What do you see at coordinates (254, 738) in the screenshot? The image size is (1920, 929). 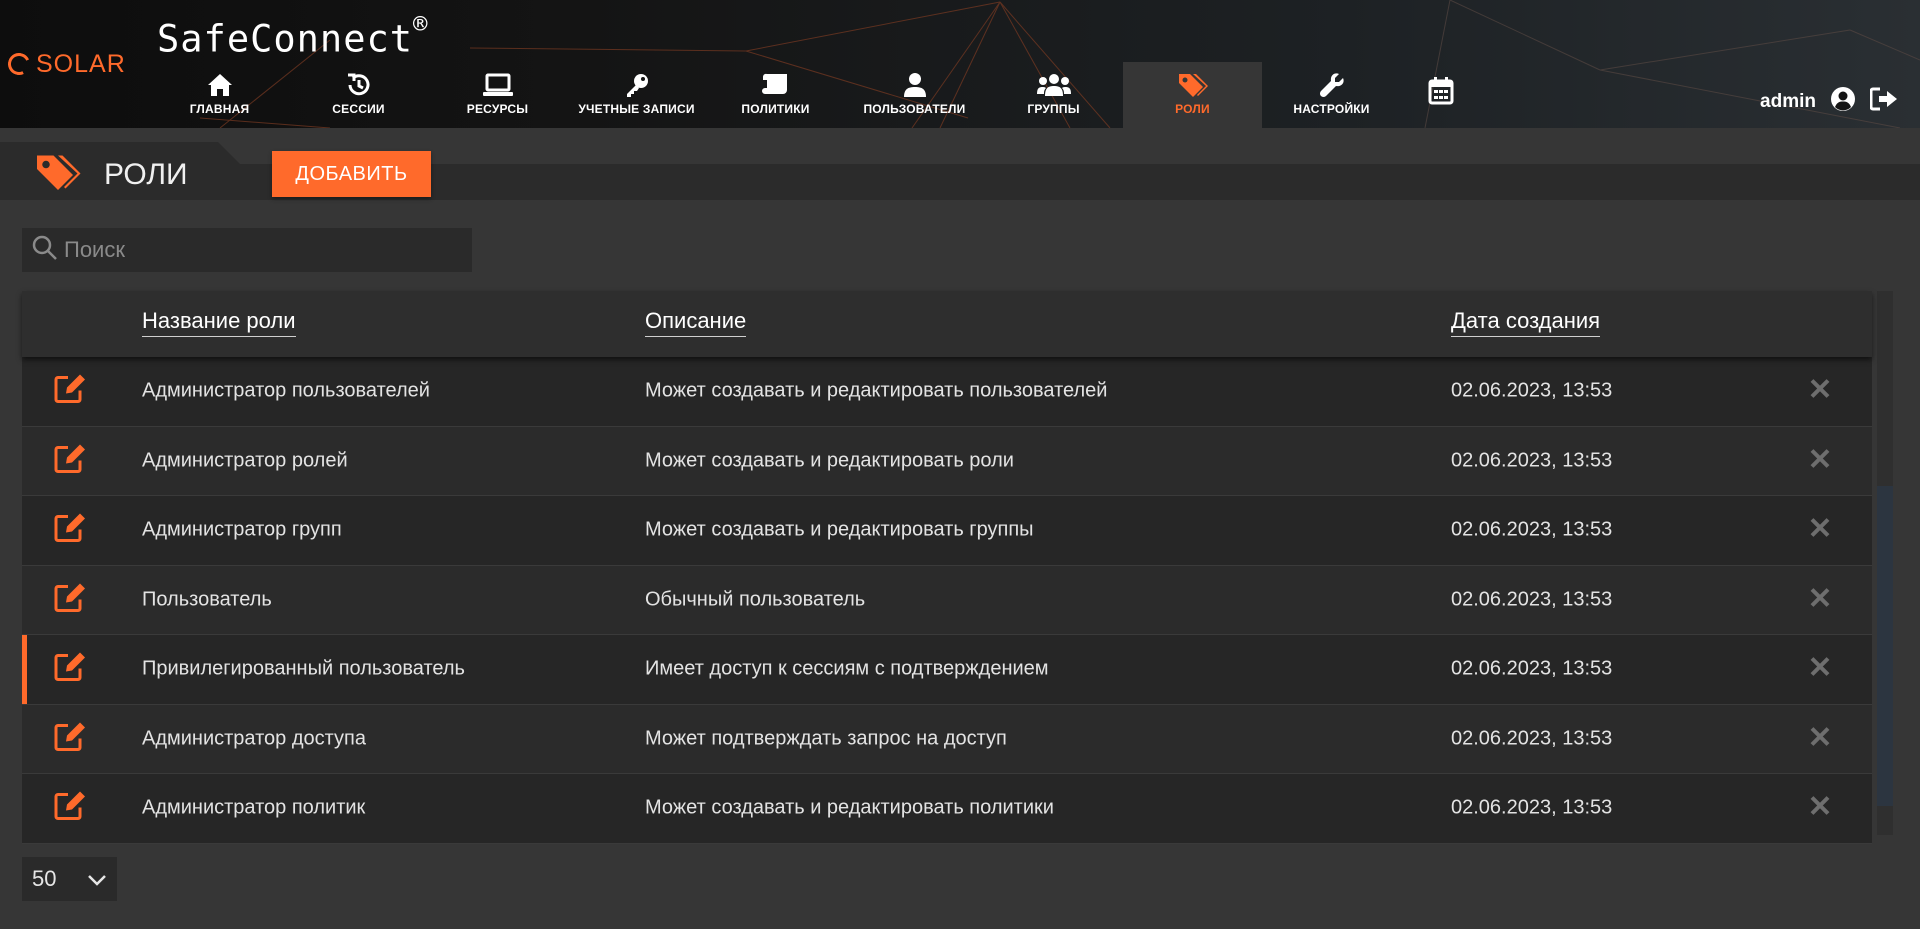 I see `role-name-cell: Администратор доступа` at bounding box center [254, 738].